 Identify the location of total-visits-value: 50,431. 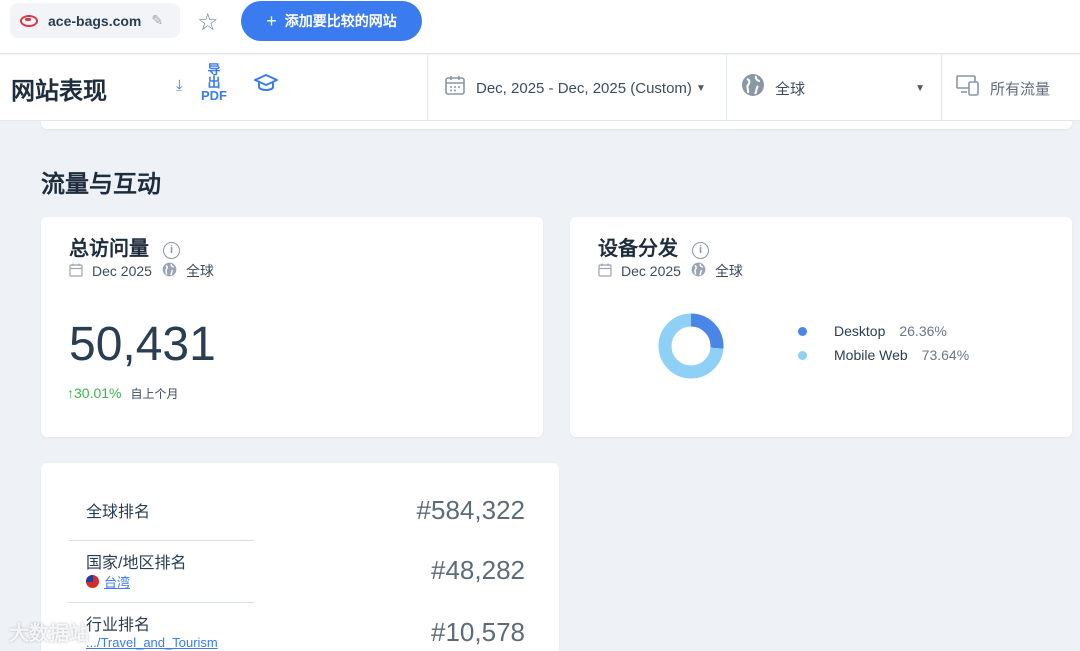
(142, 344).